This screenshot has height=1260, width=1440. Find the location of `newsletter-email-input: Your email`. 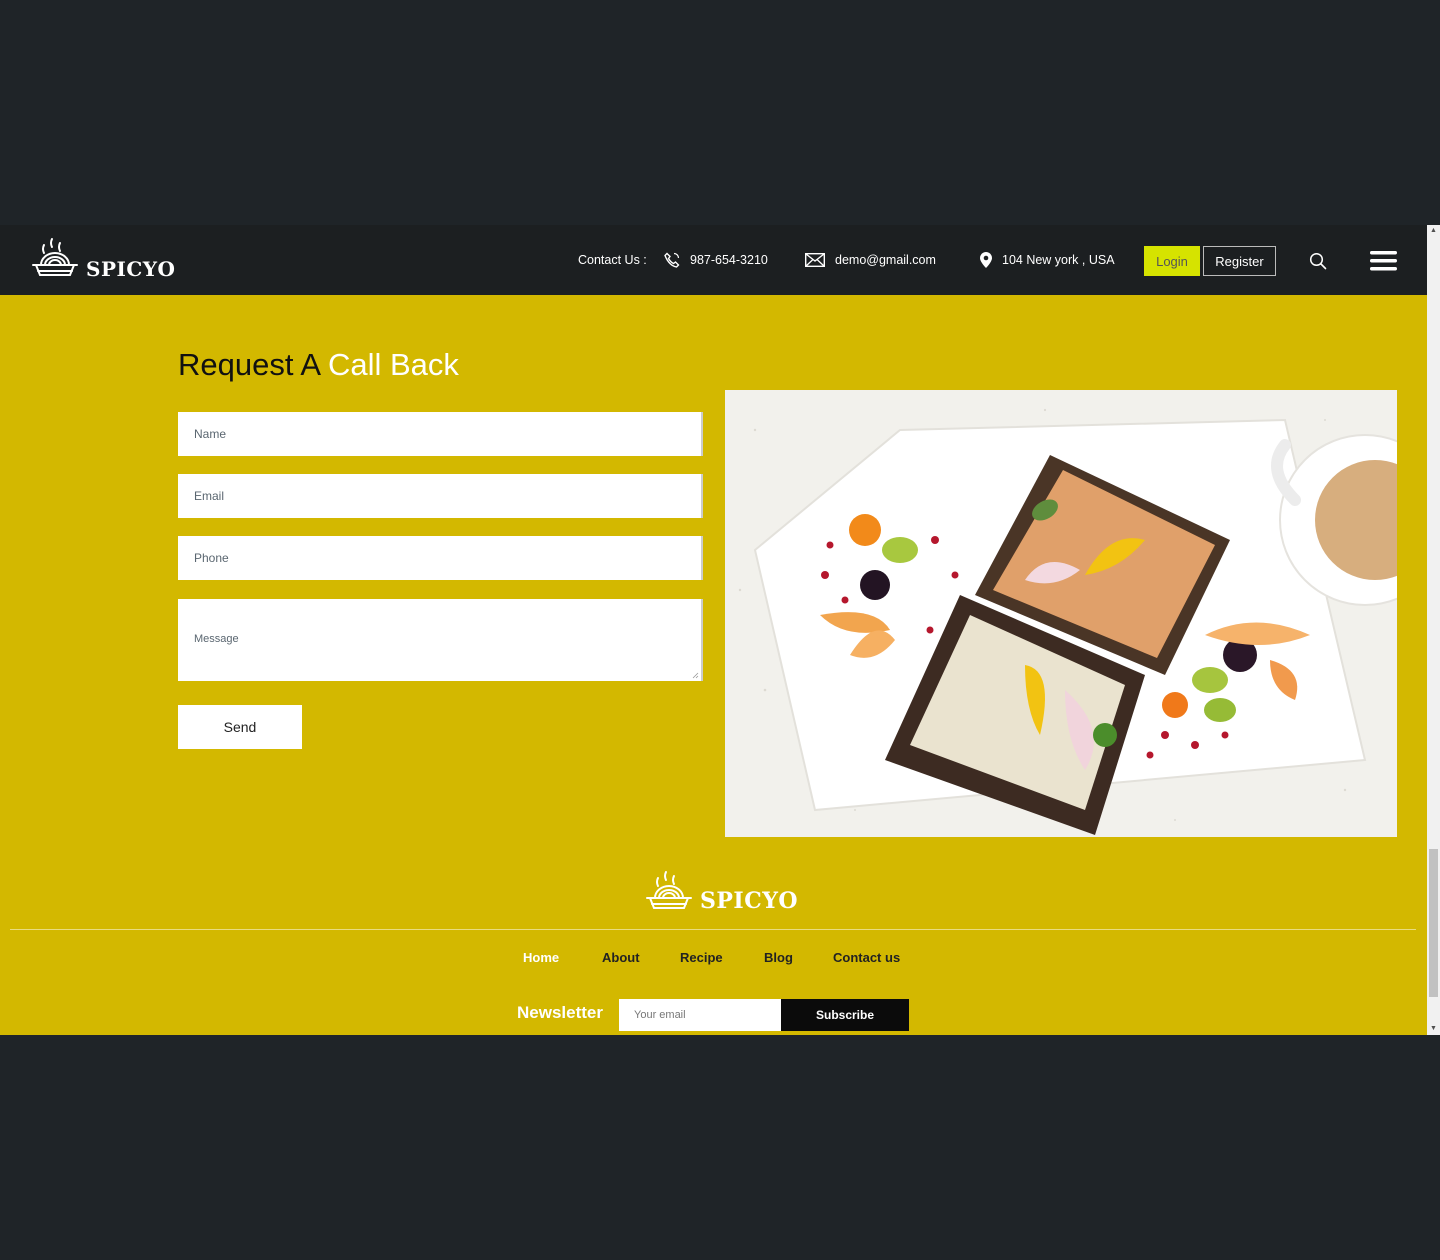

newsletter-email-input: Your email is located at coordinates (700, 1015).